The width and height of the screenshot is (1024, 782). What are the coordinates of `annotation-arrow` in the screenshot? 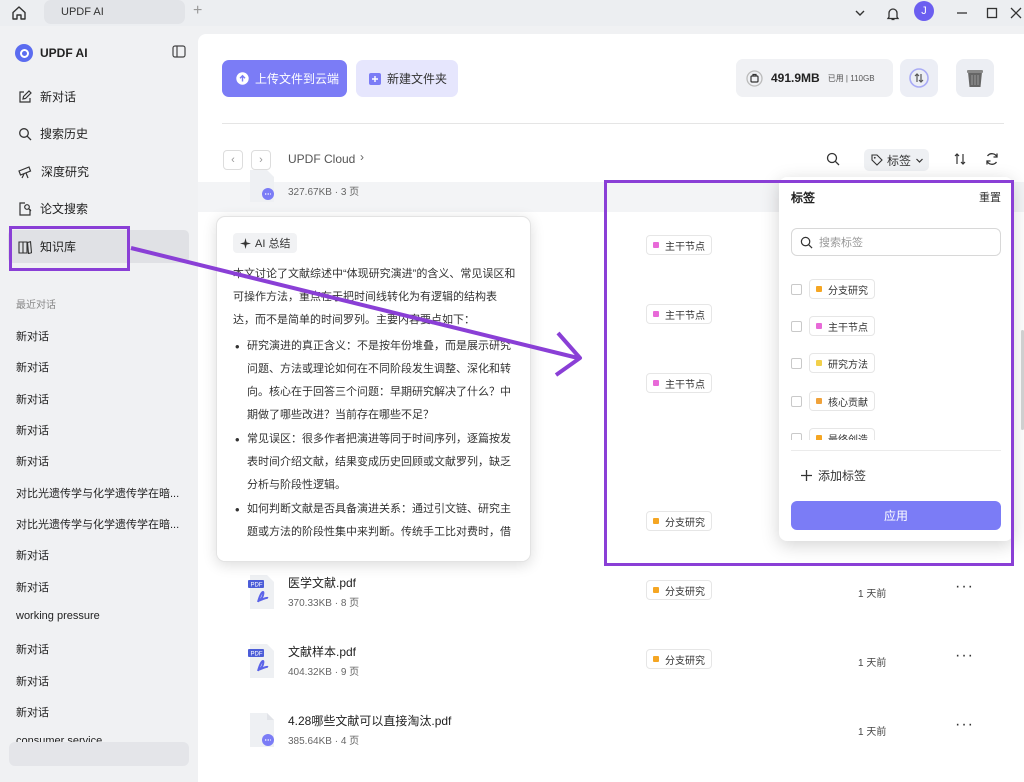 It's located at (356, 311).